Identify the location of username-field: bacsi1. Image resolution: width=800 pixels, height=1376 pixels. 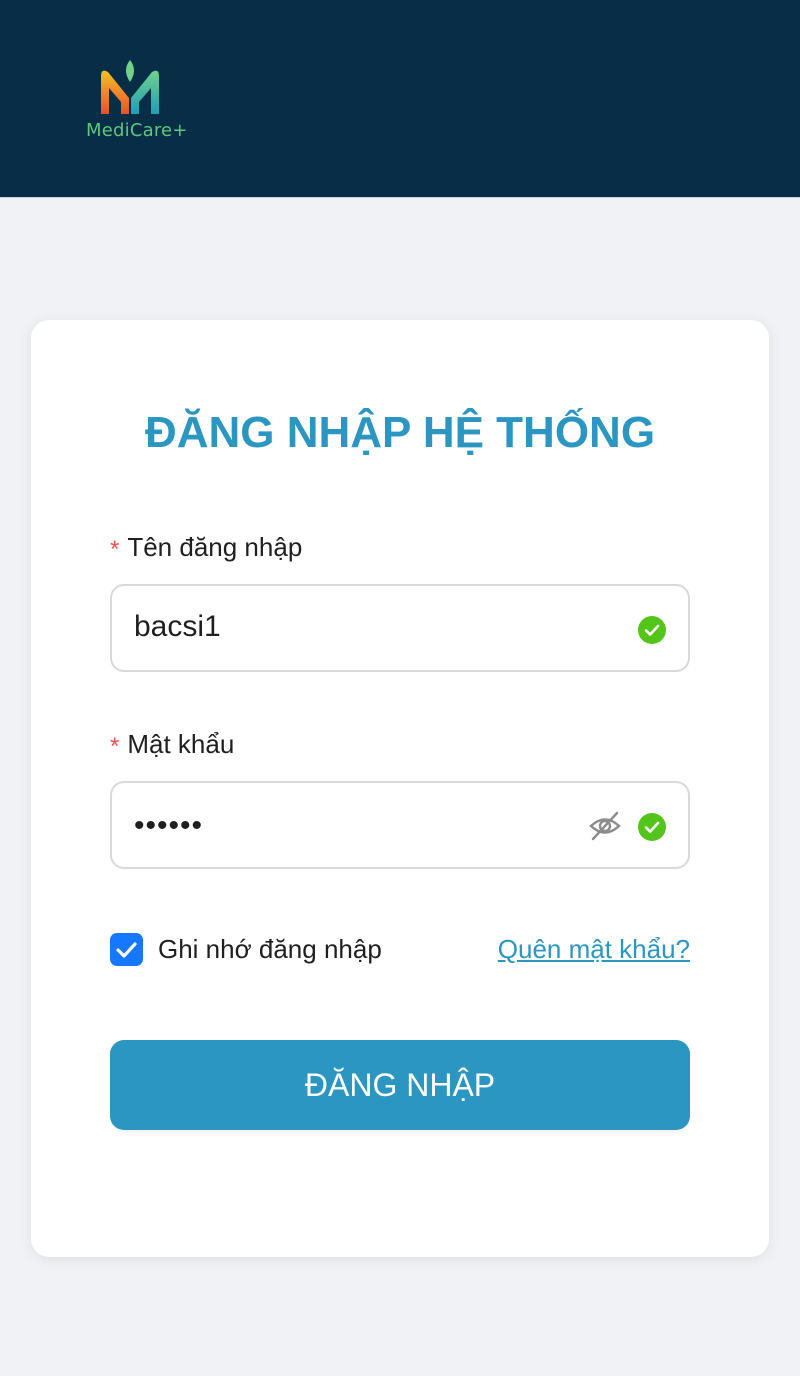
(400, 628).